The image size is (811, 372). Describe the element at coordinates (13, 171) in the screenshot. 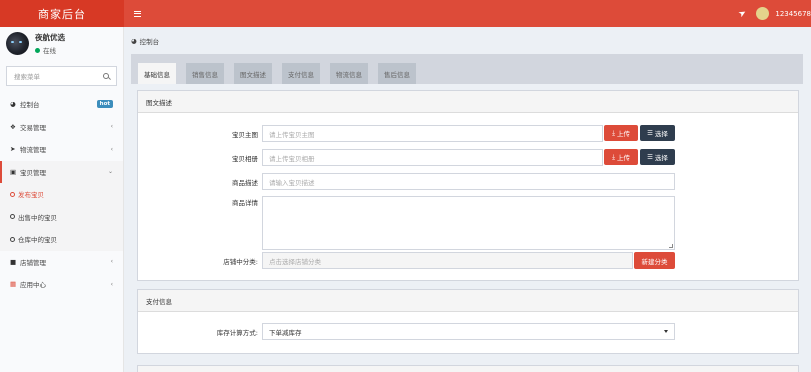

I see `briefcase-icon: ▣` at that location.